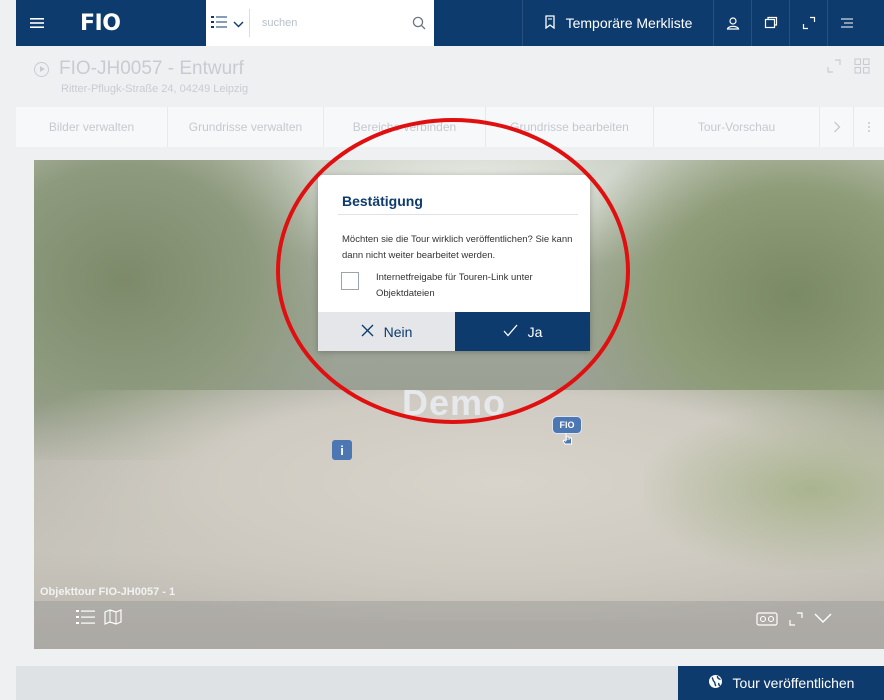 The image size is (884, 700). Describe the element at coordinates (405, 127) in the screenshot. I see `tab-bereiche-verbinden: Bereiche verbinden` at that location.